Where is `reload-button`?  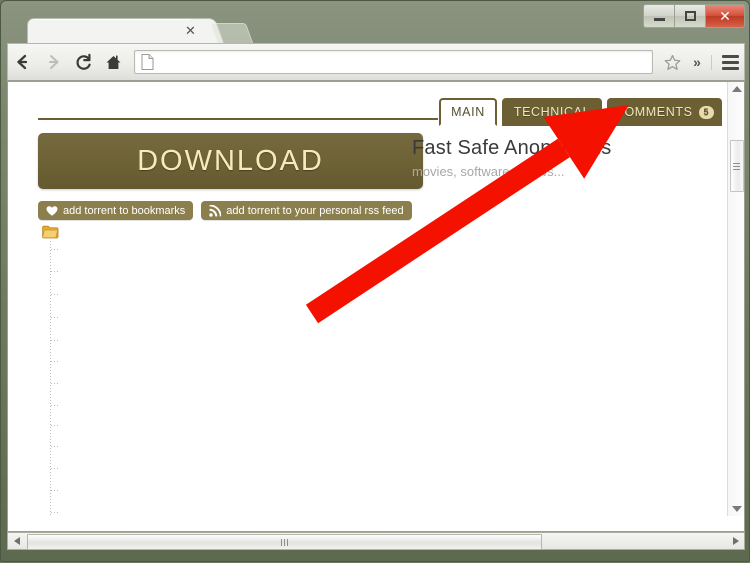
reload-button is located at coordinates (83, 62).